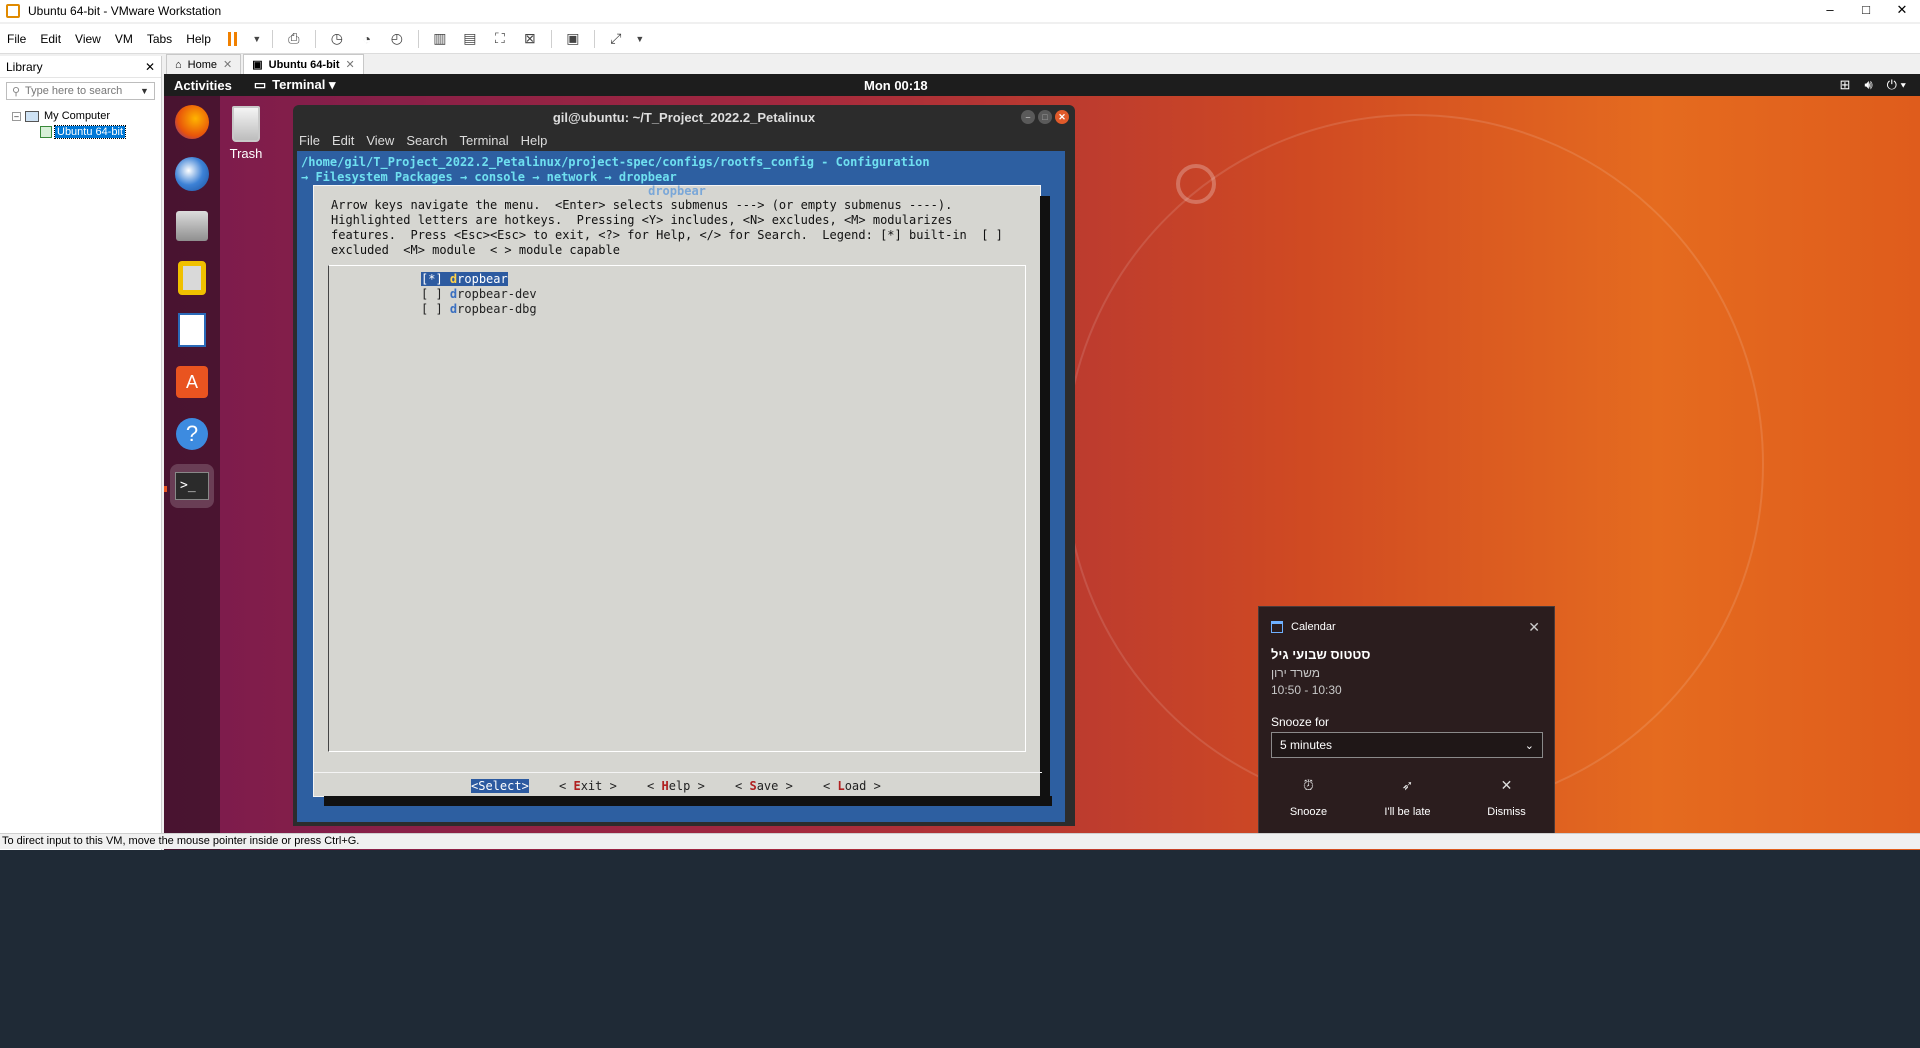 This screenshot has height=1048, width=1920. What do you see at coordinates (257, 65) in the screenshot?
I see `vm-tab-icon: ▣` at bounding box center [257, 65].